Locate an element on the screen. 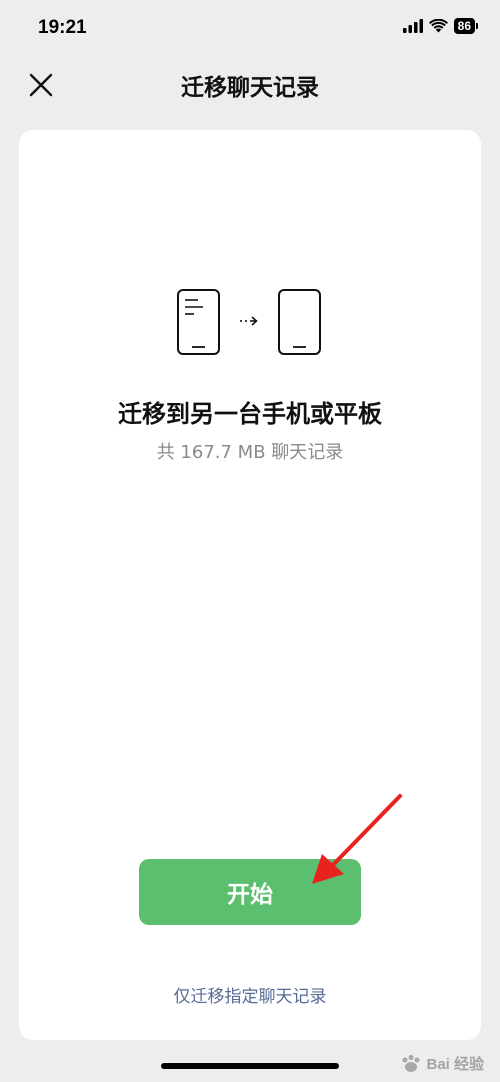 This screenshot has width=500, height=1082. status-time: 19:21 is located at coordinates (62, 27).